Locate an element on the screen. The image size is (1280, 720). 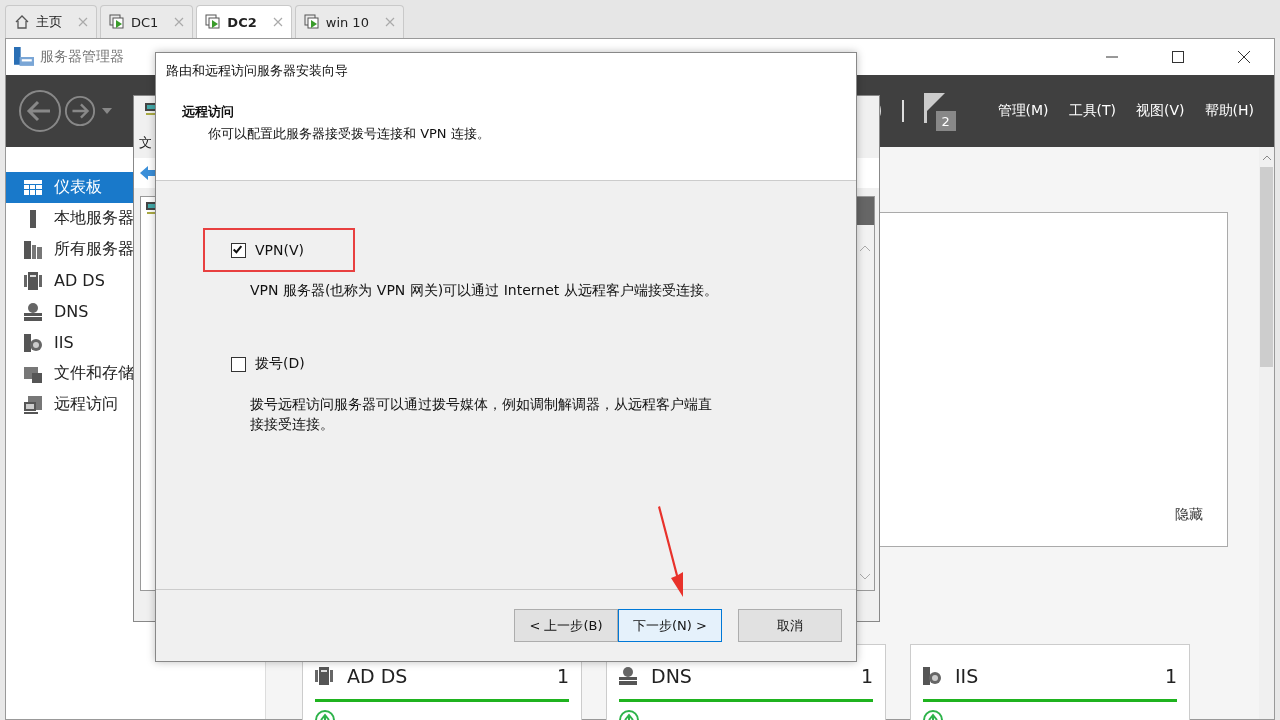
tile-title: AD DS is located at coordinates (377, 676).